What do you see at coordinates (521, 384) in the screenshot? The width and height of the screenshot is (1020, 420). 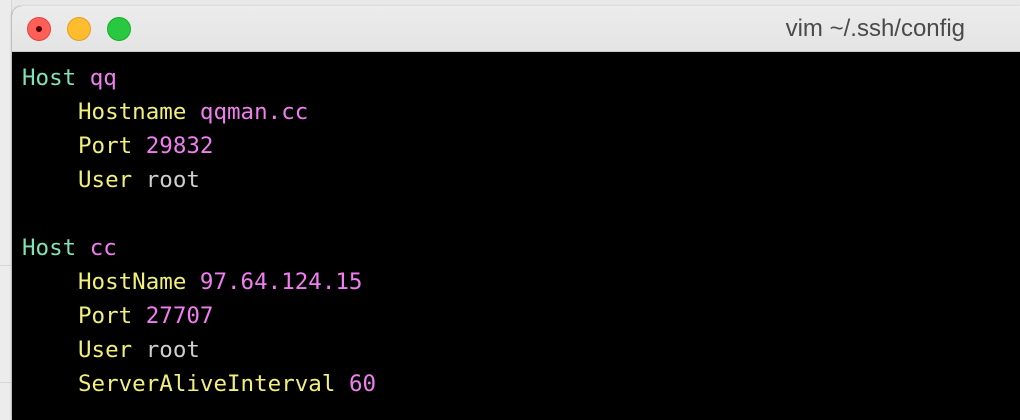 I see `config-line: ServerAliveInterval 60` at bounding box center [521, 384].